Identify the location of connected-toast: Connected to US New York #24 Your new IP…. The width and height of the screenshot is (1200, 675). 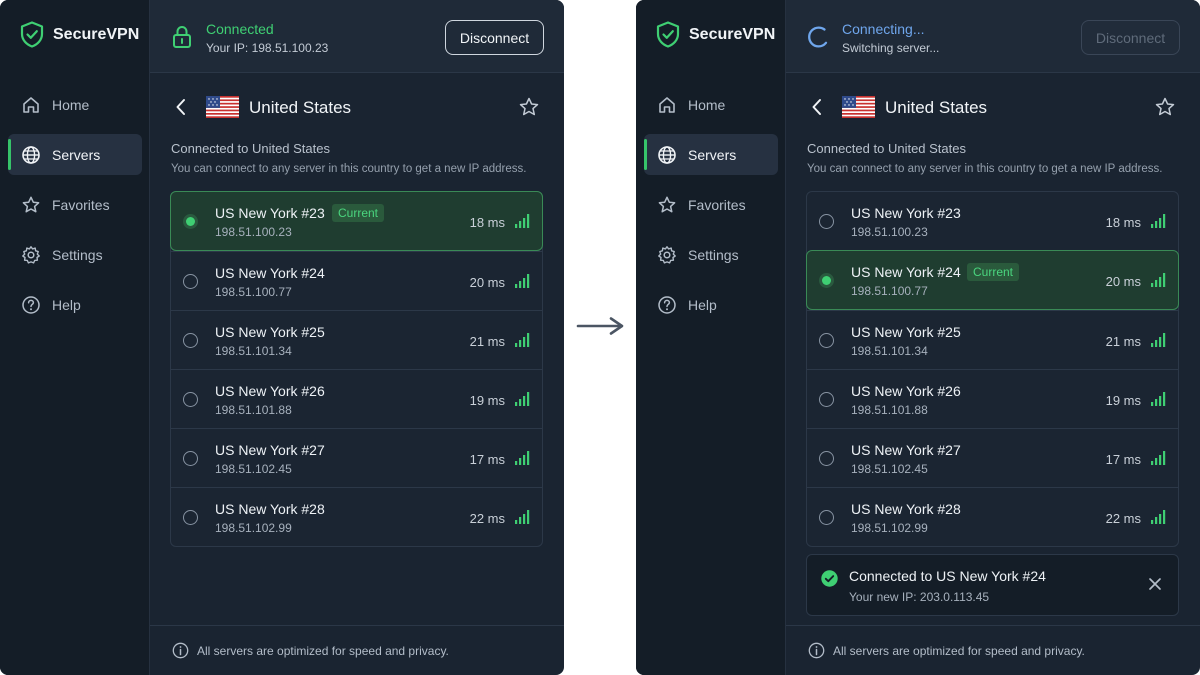
(992, 585).